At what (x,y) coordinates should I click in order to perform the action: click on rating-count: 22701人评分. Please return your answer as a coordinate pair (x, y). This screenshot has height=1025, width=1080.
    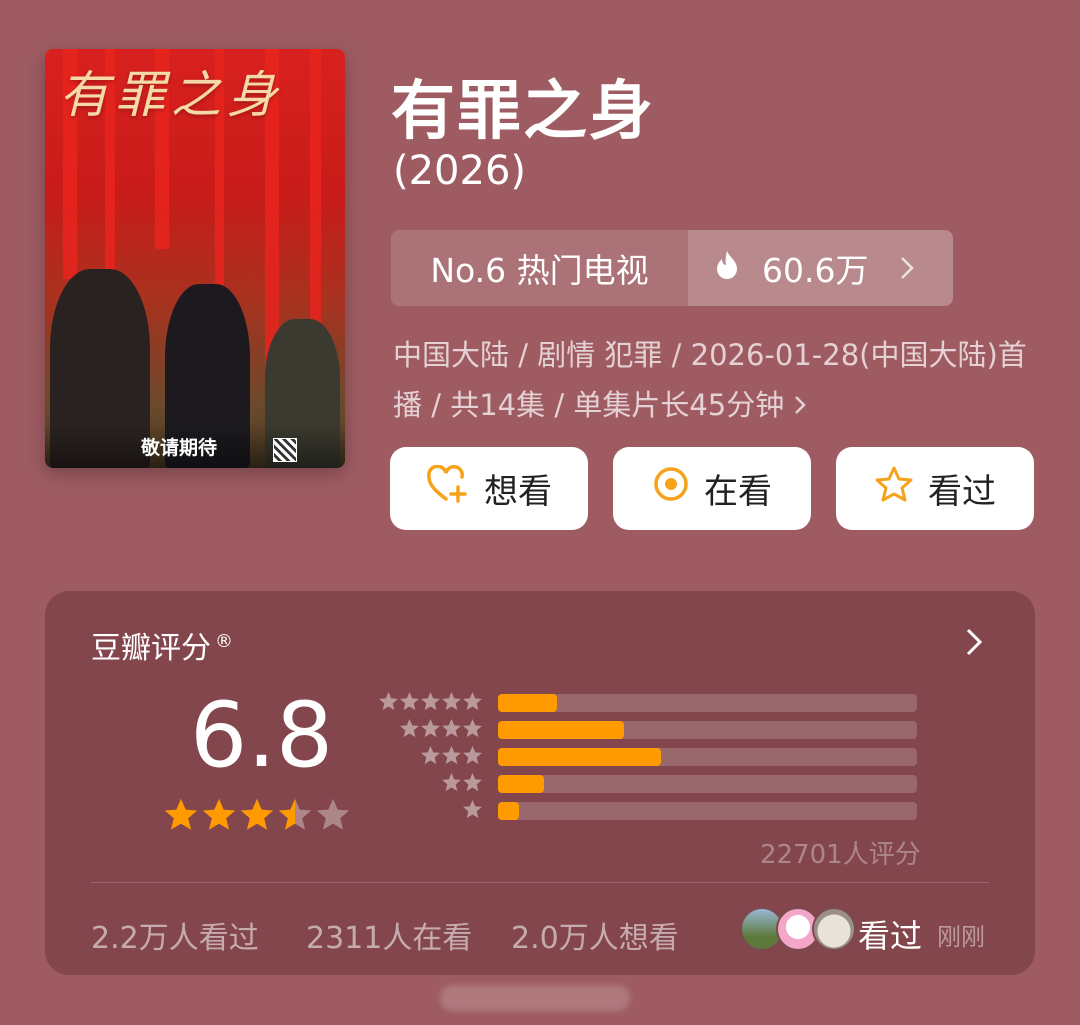
    Looking at the image, I should click on (840, 855).